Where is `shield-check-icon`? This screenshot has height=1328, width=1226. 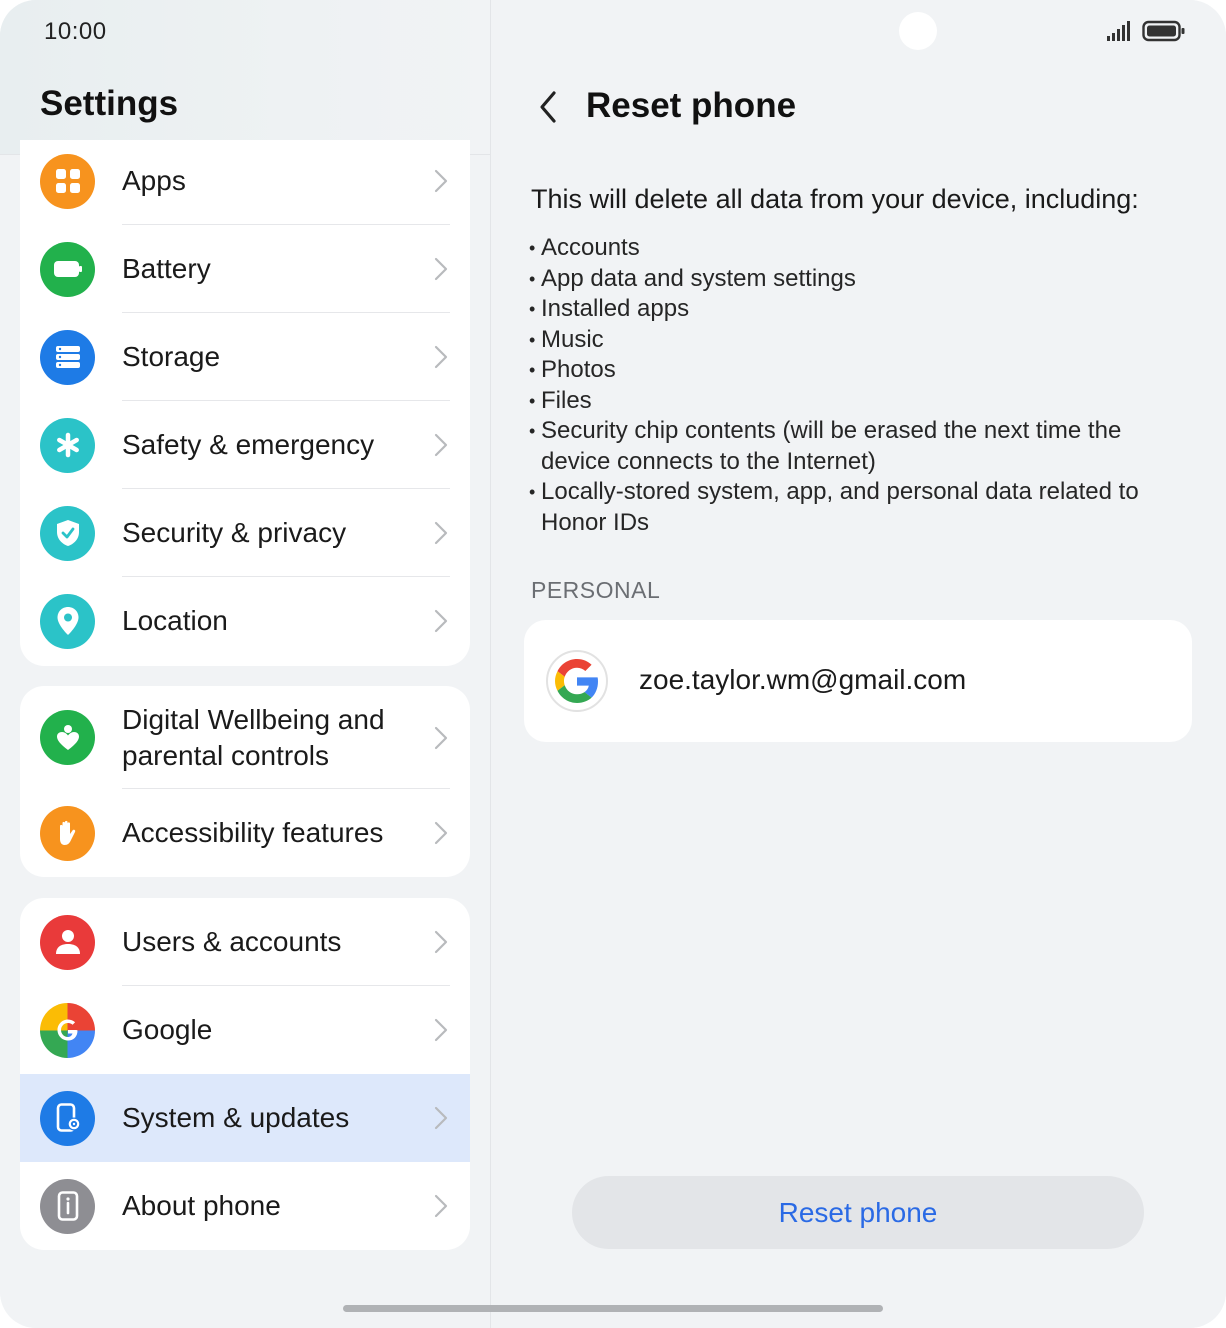
shield-check-icon is located at coordinates (67, 533).